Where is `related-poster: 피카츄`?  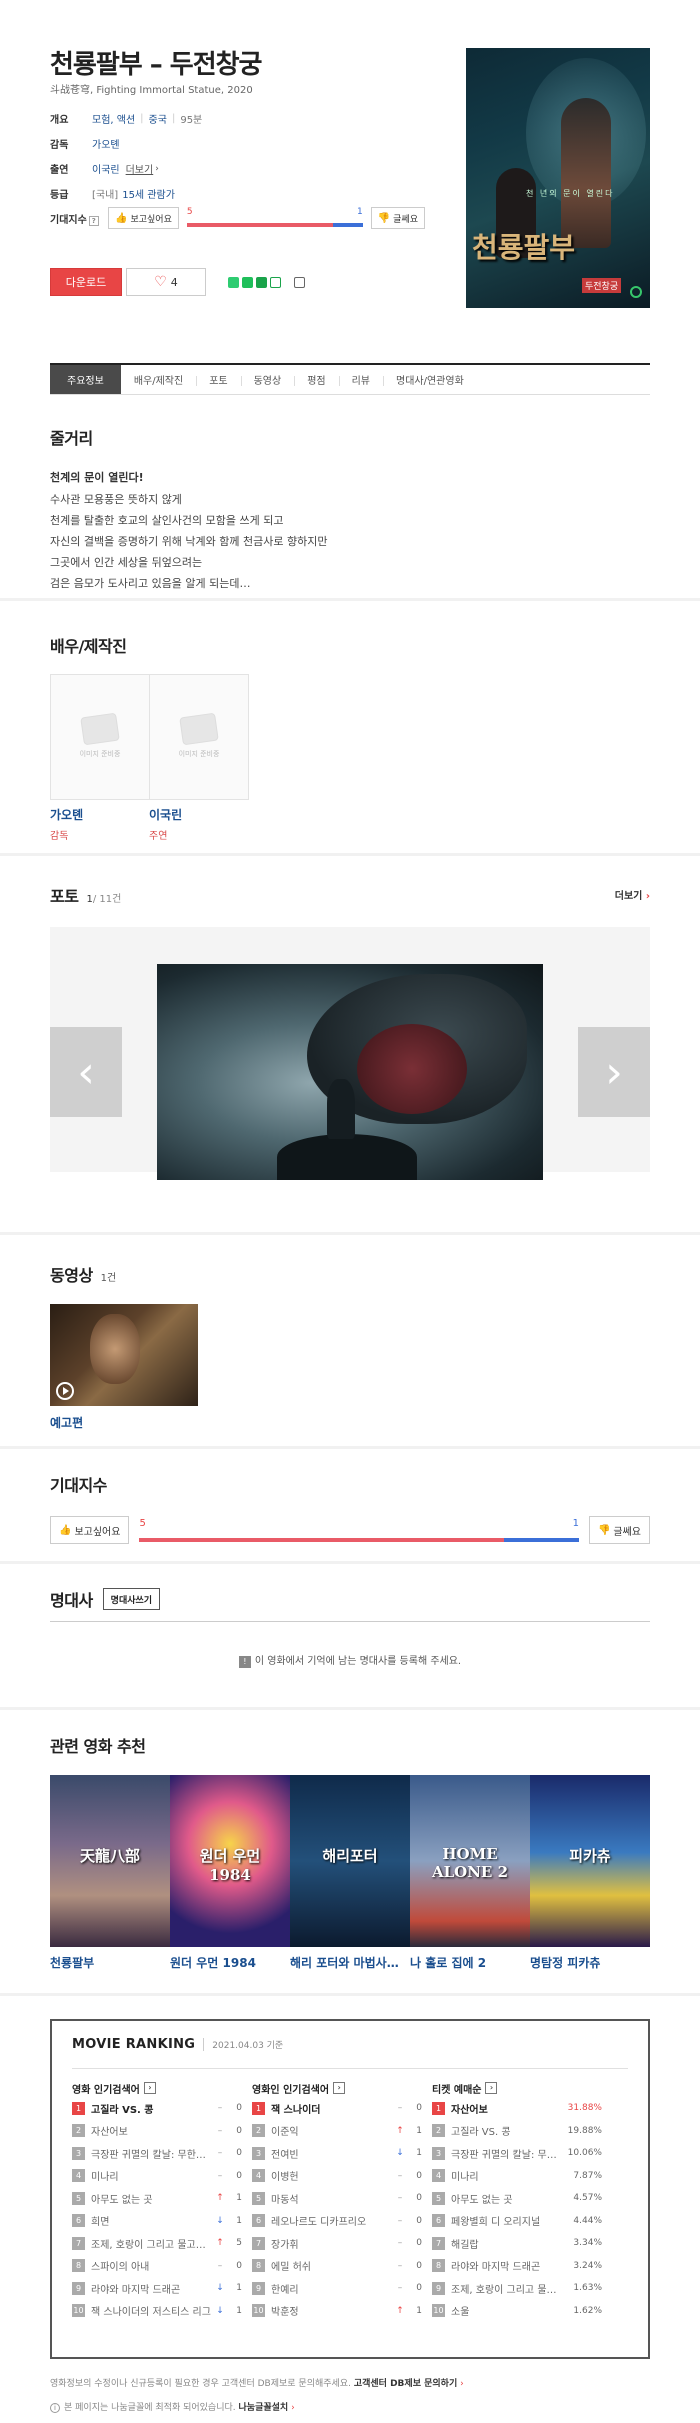
related-poster: 피카츄 is located at coordinates (590, 1861).